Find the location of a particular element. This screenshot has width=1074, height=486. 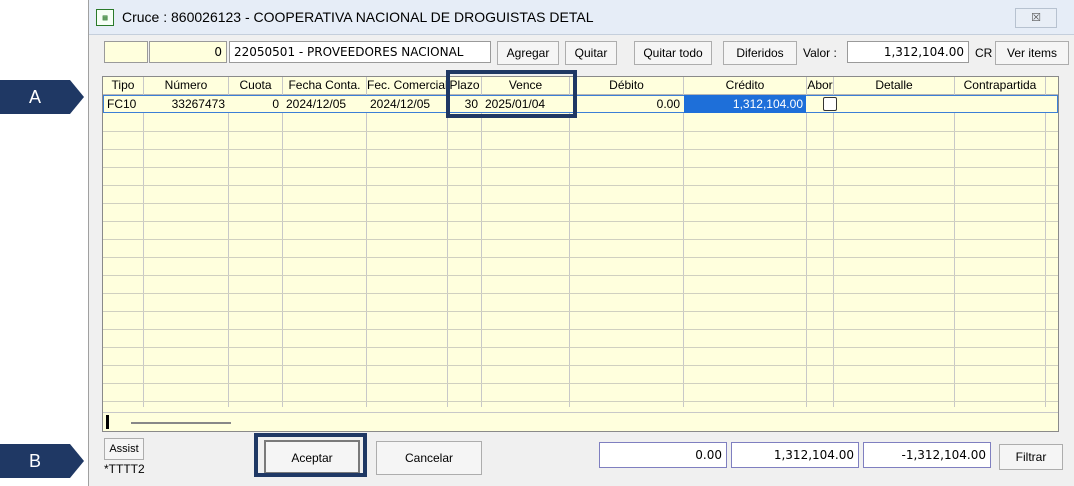

diferencia-field: -1,312,104.00 is located at coordinates (927, 455).